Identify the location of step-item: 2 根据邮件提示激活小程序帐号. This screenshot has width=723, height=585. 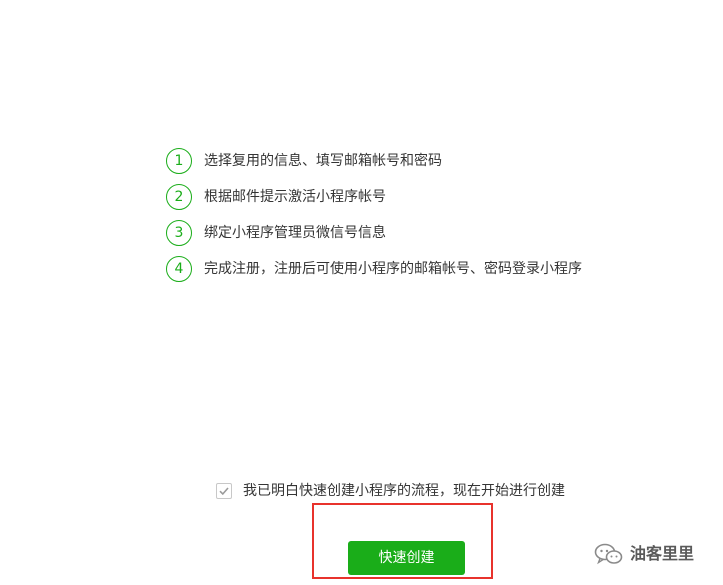
(426, 197).